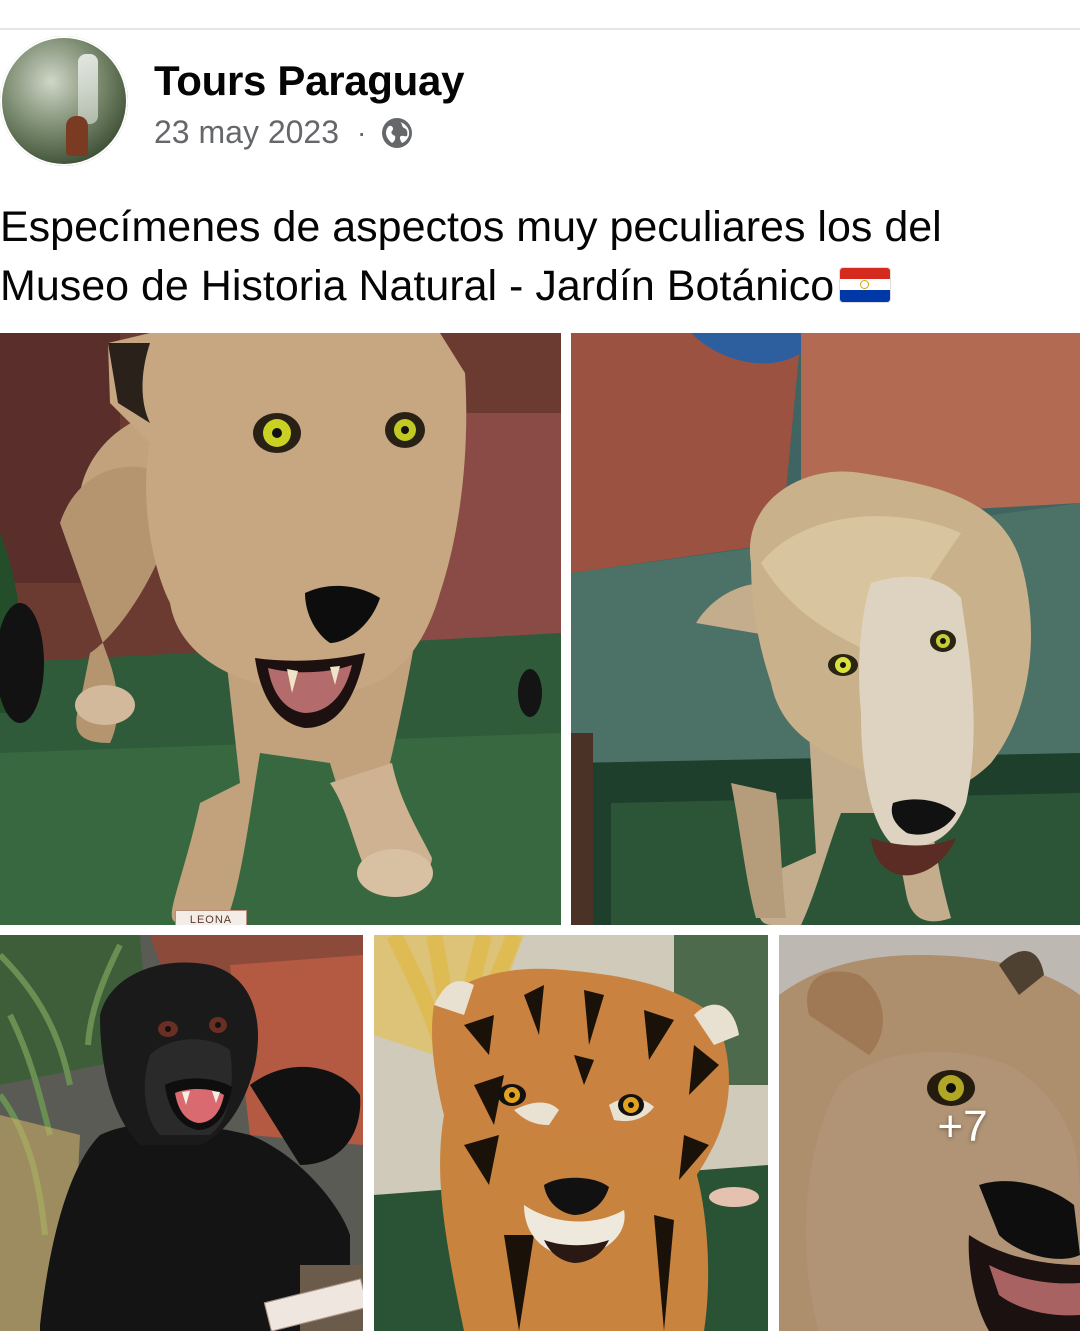 This screenshot has height=1331, width=1080. I want to click on photo-more-lioness: +7, so click(929, 1133).